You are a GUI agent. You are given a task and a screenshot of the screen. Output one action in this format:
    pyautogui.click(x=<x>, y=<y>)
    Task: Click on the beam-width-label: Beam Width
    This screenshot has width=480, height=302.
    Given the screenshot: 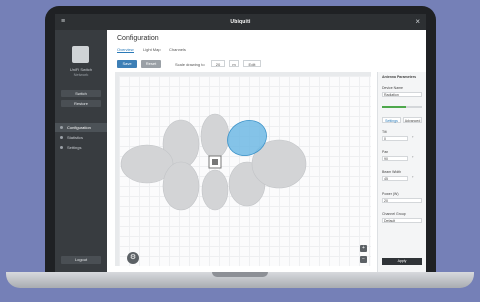 What is the action you would take?
    pyautogui.click(x=392, y=172)
    